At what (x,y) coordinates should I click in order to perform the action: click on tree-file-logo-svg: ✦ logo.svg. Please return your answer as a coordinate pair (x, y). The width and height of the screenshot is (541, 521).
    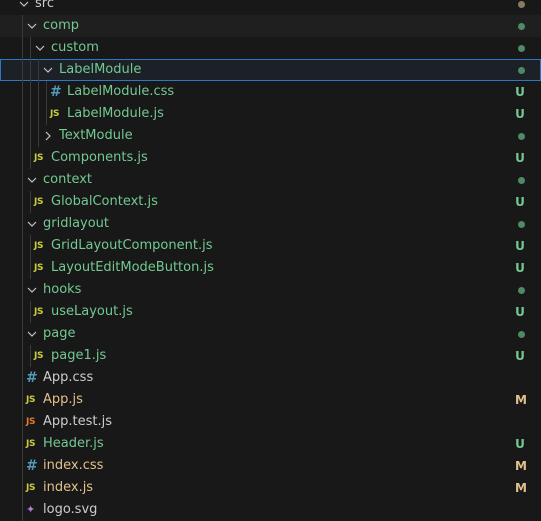
    Looking at the image, I should click on (270, 510).